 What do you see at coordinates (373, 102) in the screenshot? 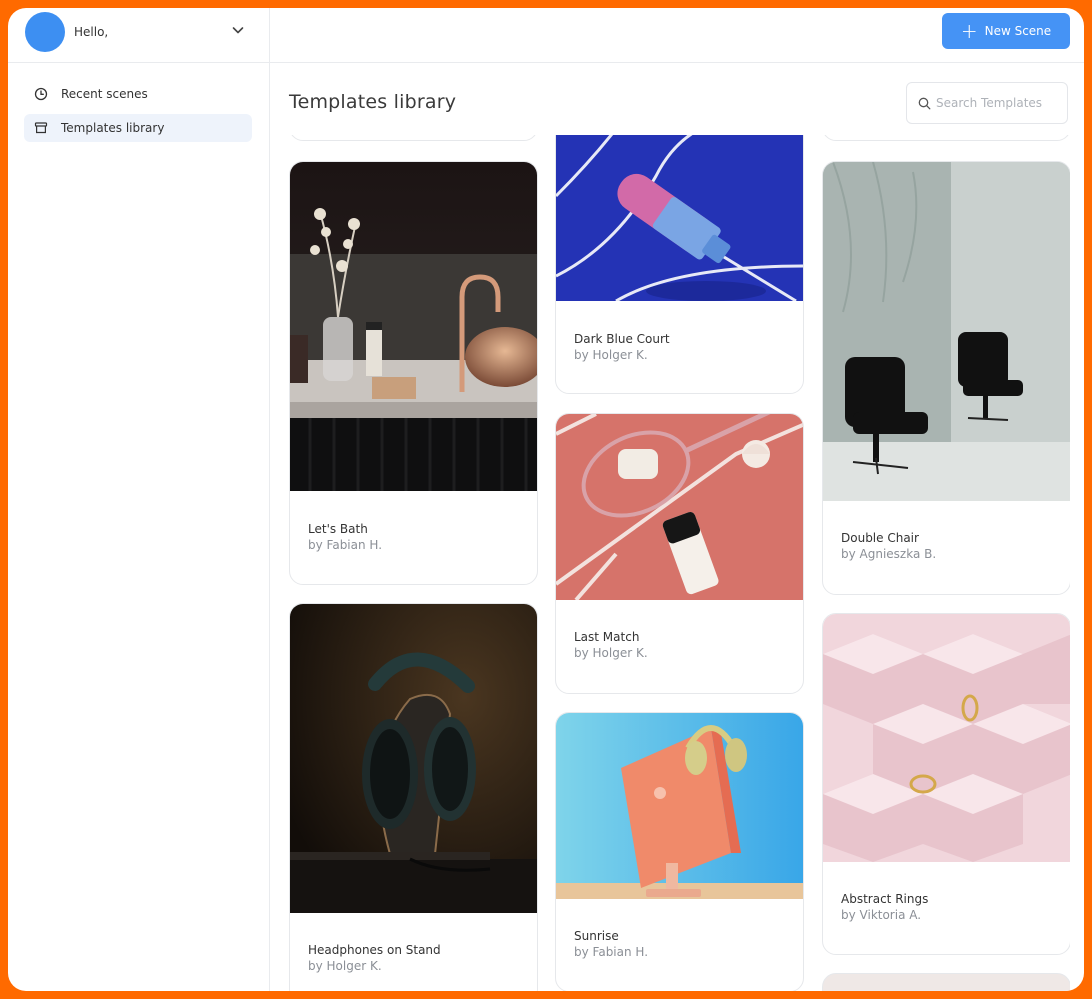
I see `page-title: Templates library` at bounding box center [373, 102].